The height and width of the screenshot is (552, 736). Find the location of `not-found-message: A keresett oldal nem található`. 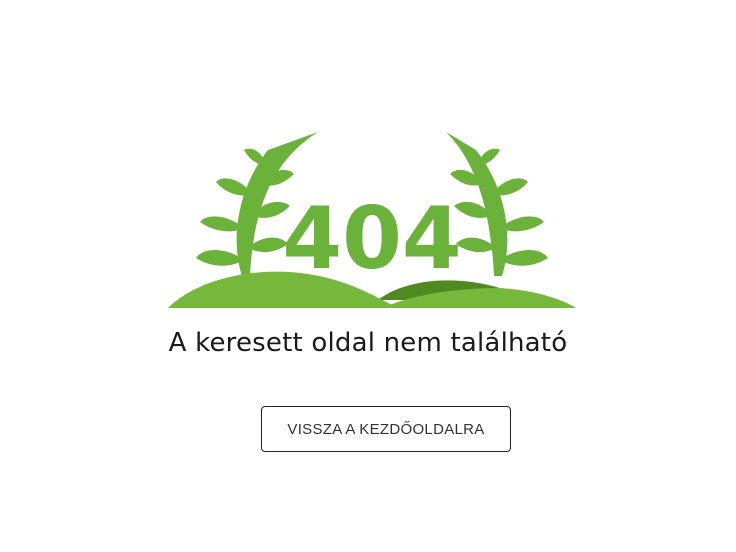

not-found-message: A keresett oldal nem található is located at coordinates (368, 343).